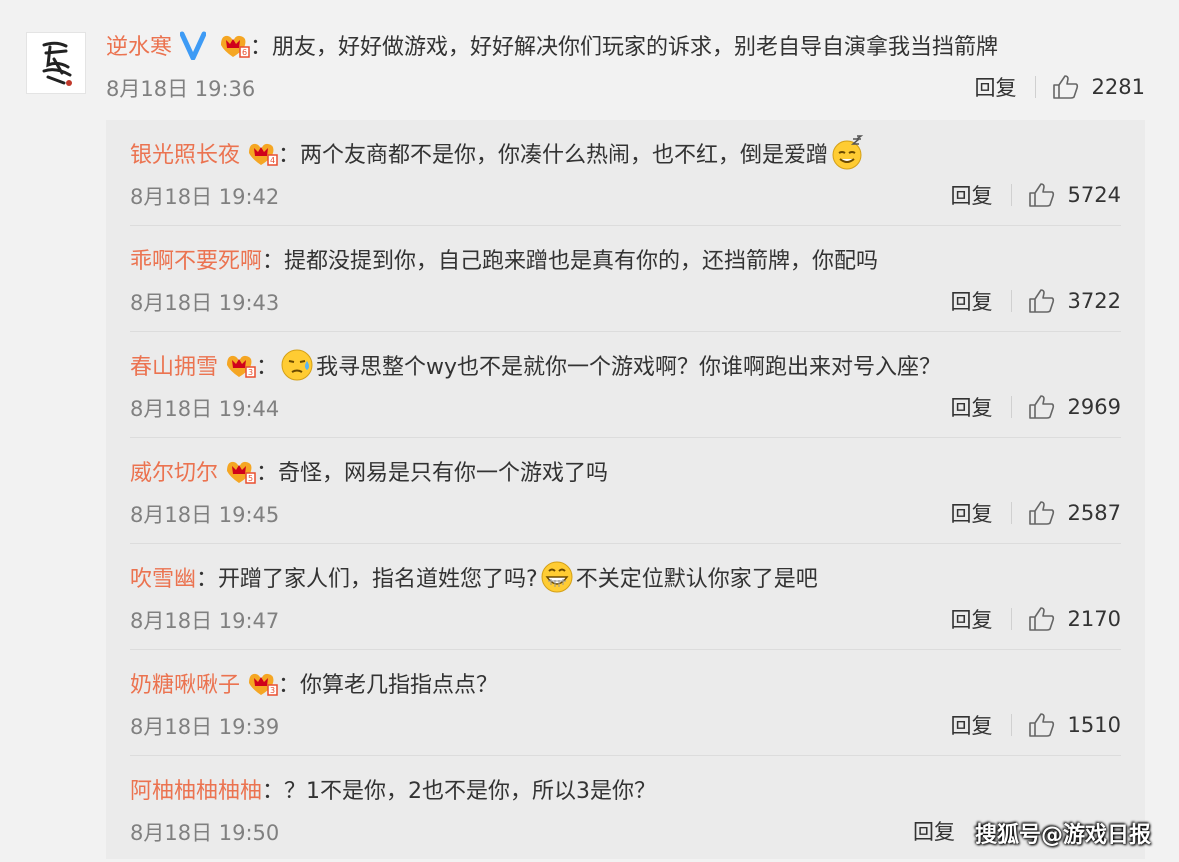 Image resolution: width=1179 pixels, height=862 pixels. I want to click on username: 逆水寒, so click(139, 45).